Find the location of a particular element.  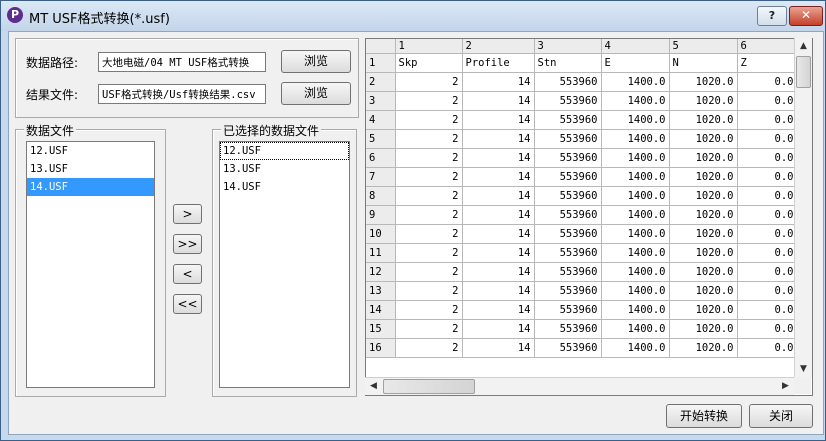

grid-row-header: 4 is located at coordinates (381, 120).